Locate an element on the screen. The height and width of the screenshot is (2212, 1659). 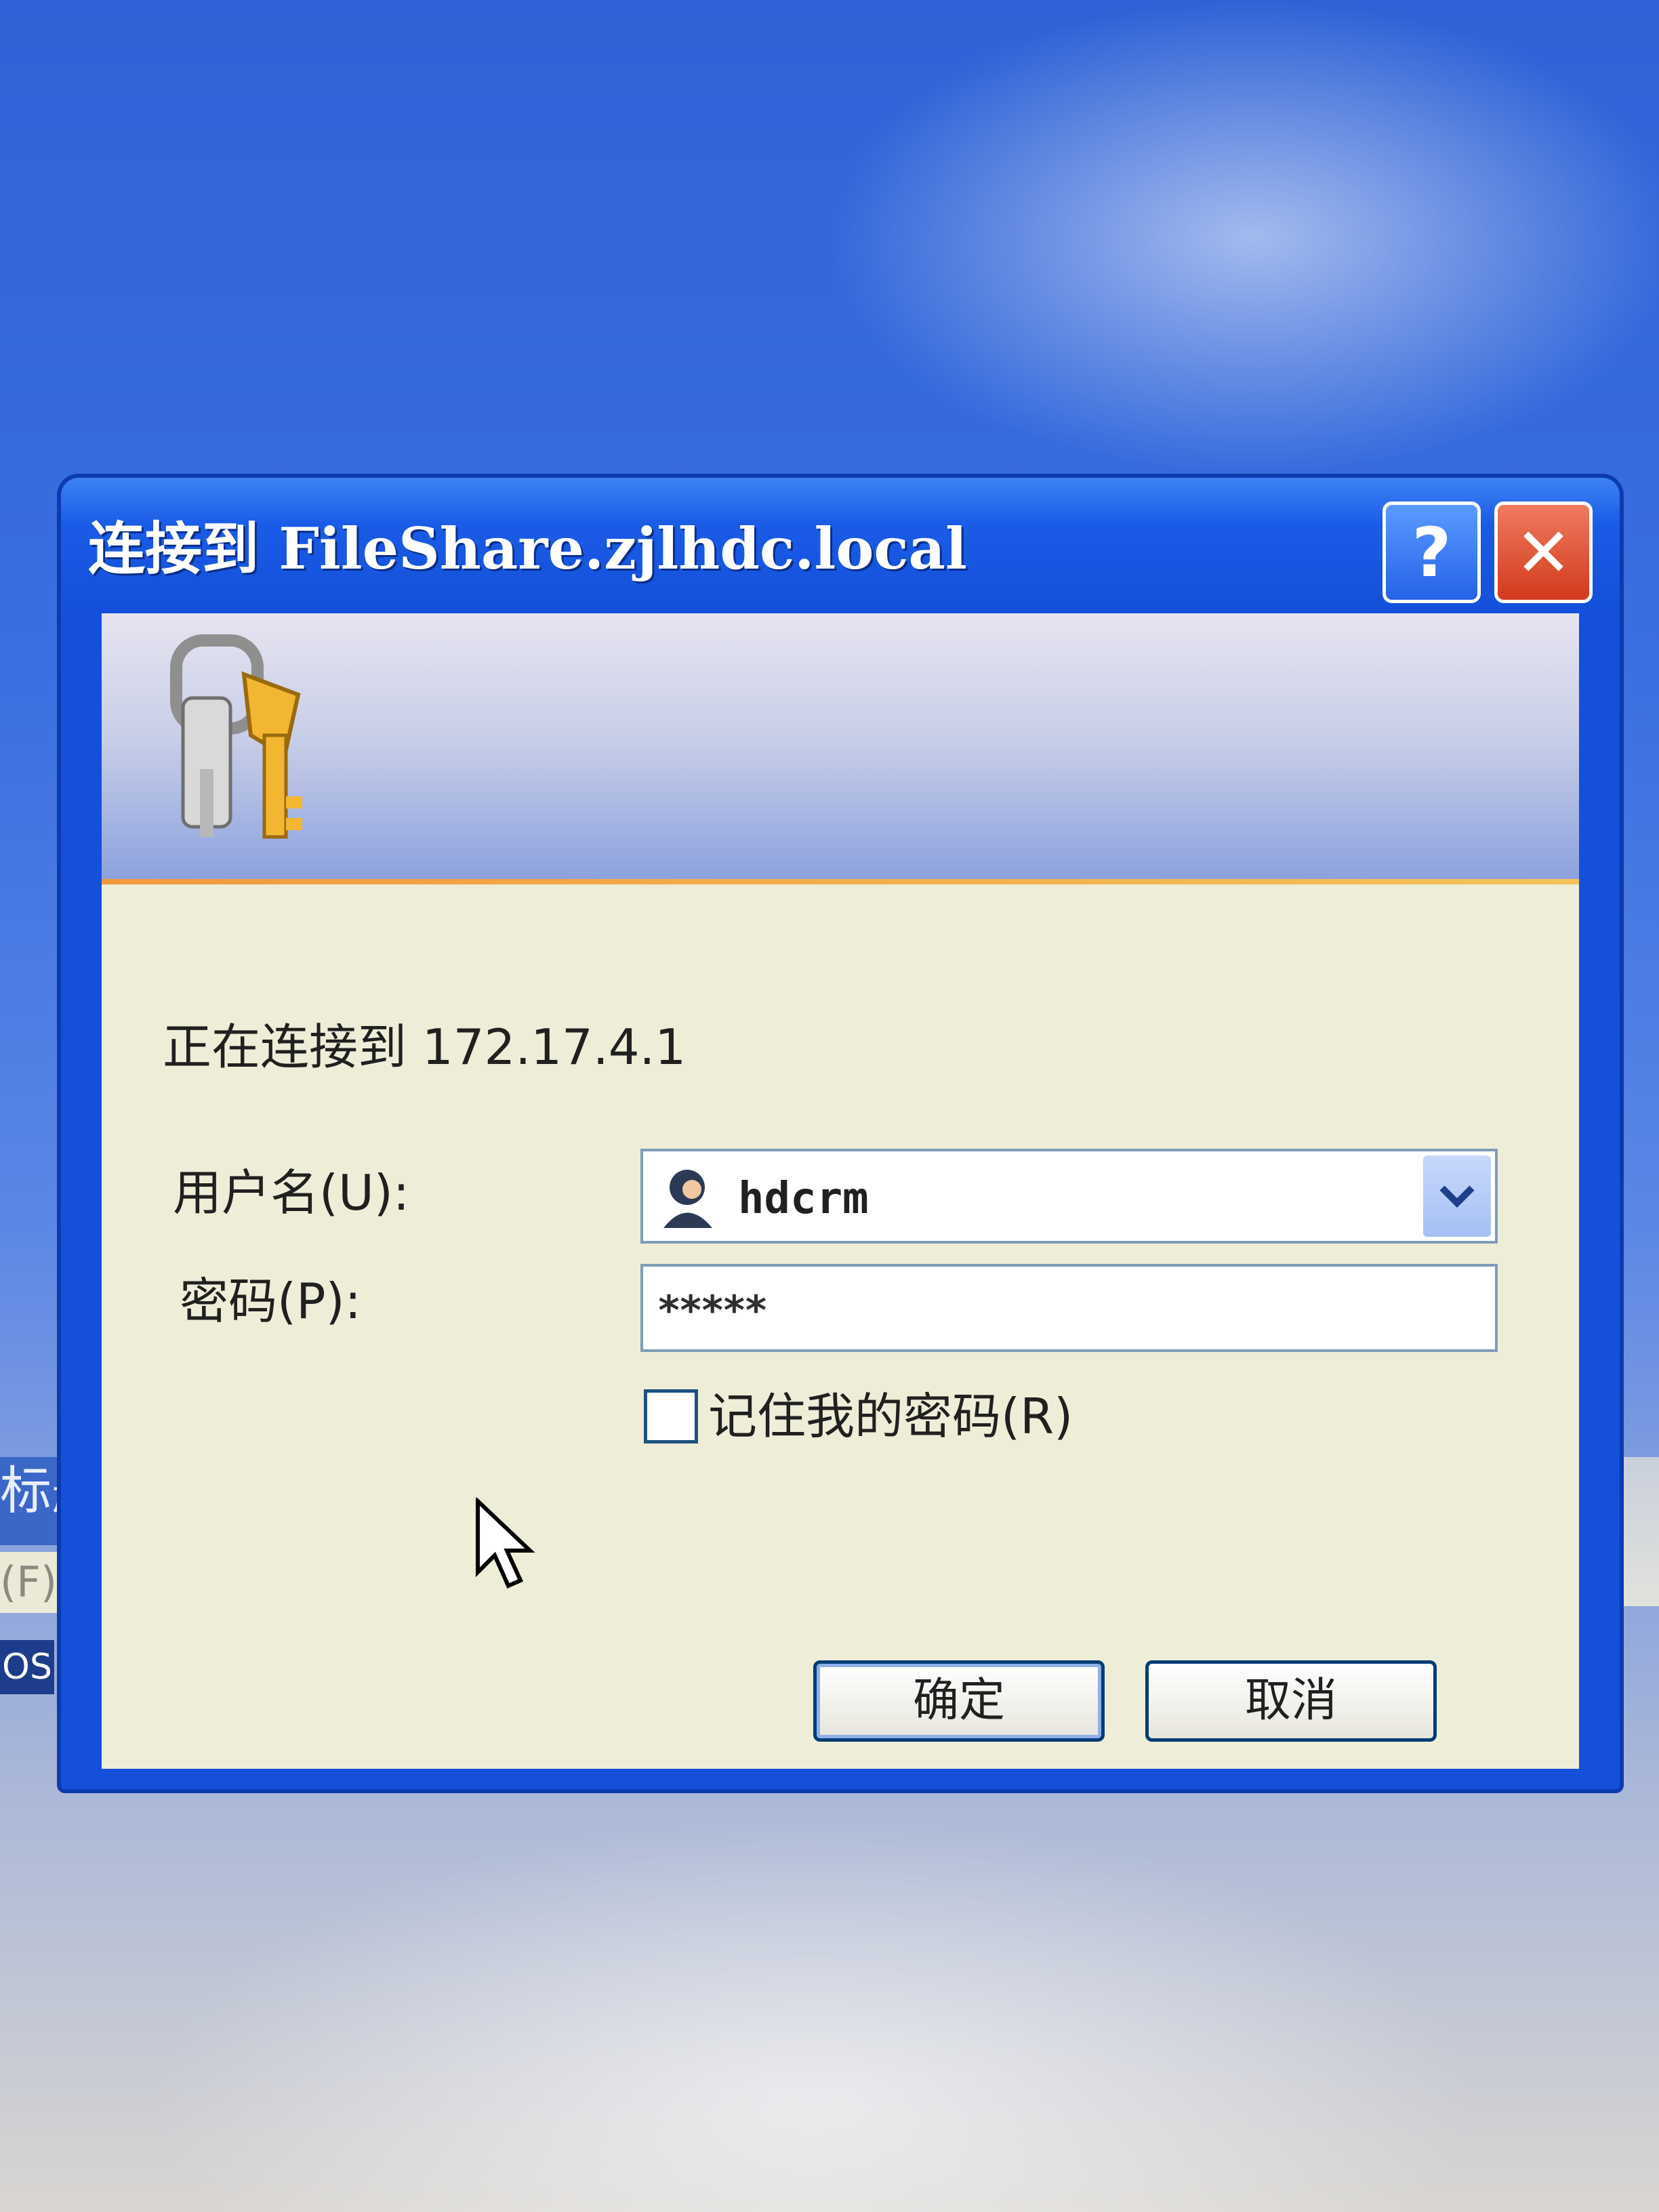
ok-button: 确定 is located at coordinates (959, 1701).